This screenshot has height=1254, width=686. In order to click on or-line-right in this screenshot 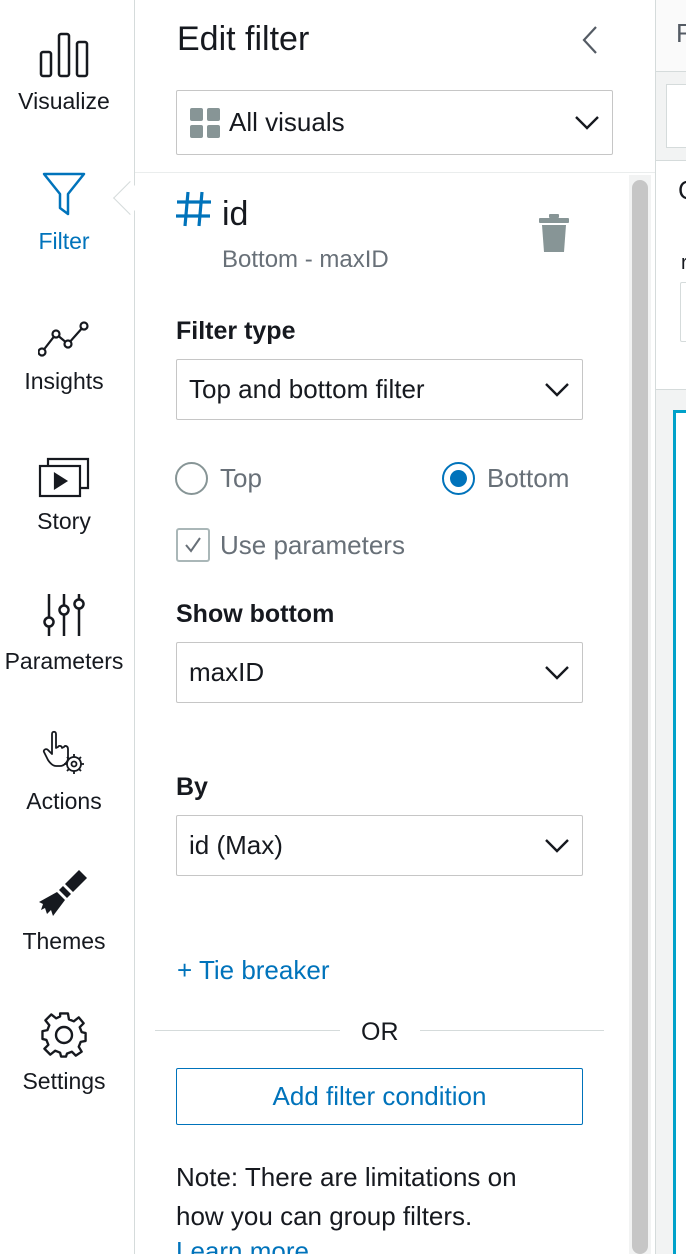, I will do `click(512, 1030)`.